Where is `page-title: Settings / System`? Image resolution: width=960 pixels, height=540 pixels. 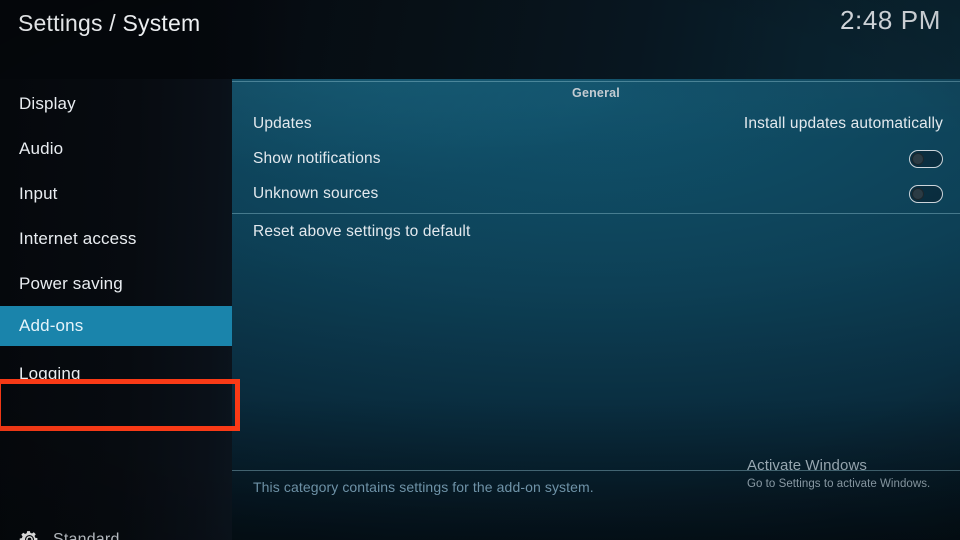
page-title: Settings / System is located at coordinates (109, 23).